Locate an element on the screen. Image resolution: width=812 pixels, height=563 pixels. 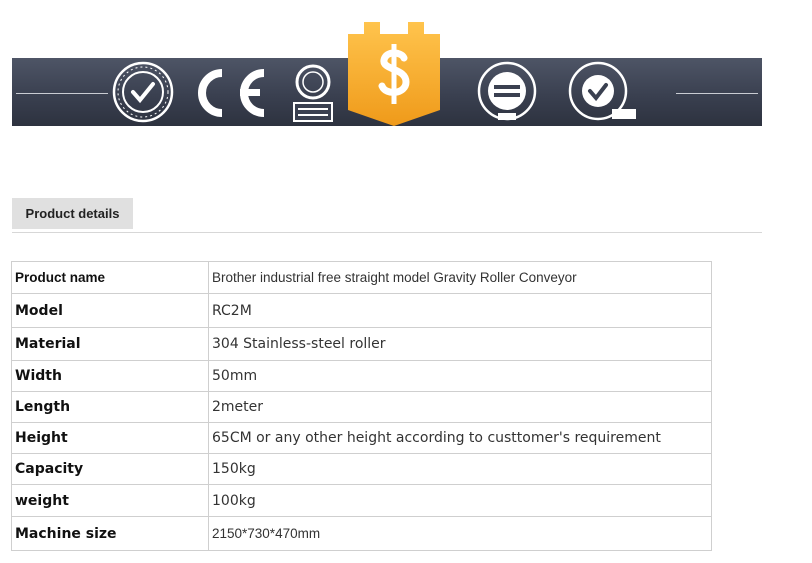
spec-key: Material is located at coordinates (110, 344).